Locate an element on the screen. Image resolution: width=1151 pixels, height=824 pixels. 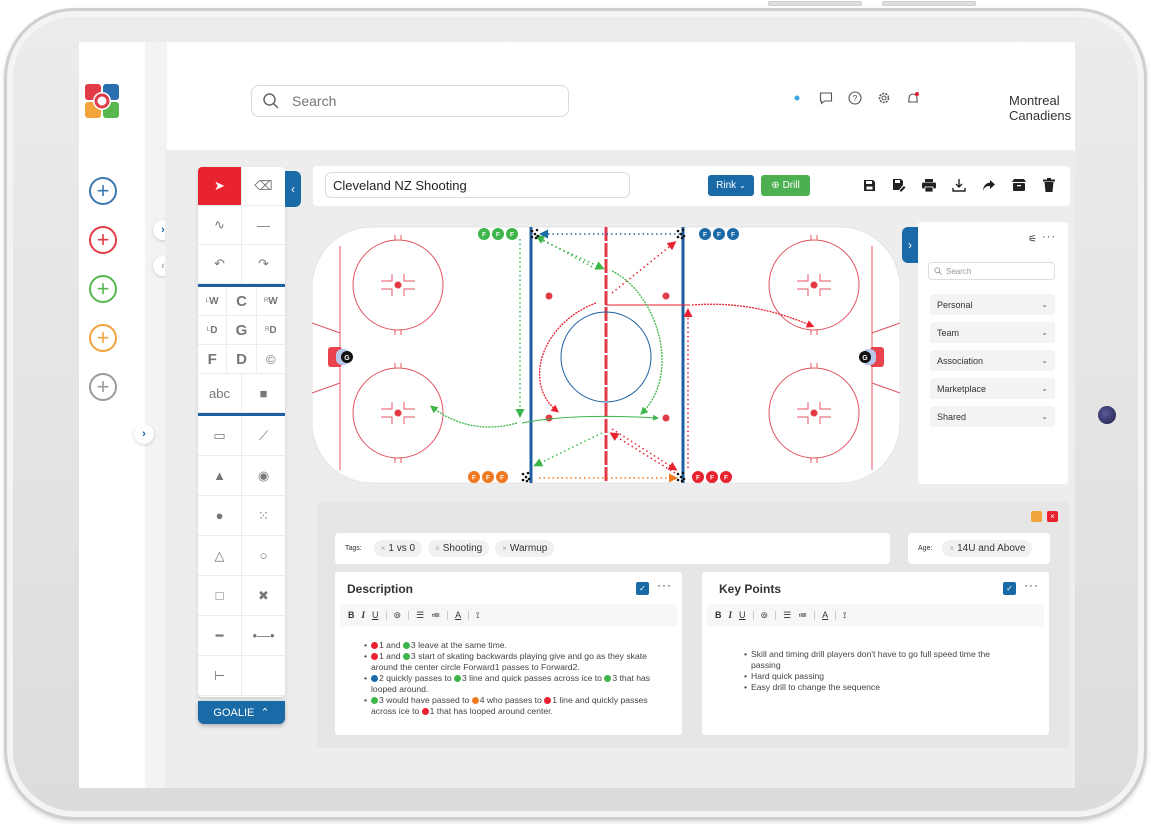
library-category-association: Association ⌄ is located at coordinates (992, 360).